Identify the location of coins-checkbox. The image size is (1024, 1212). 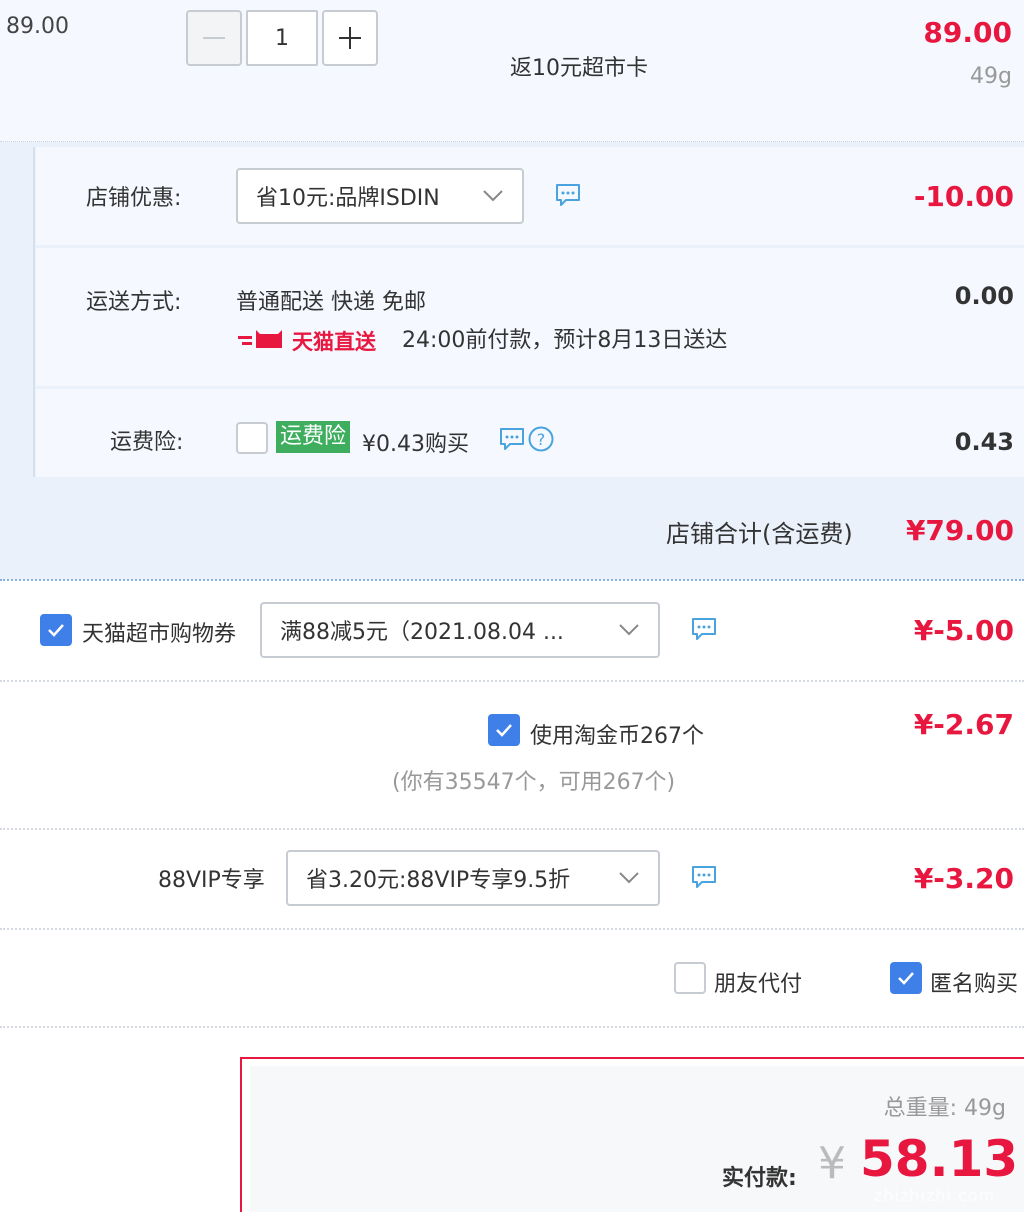
(504, 730).